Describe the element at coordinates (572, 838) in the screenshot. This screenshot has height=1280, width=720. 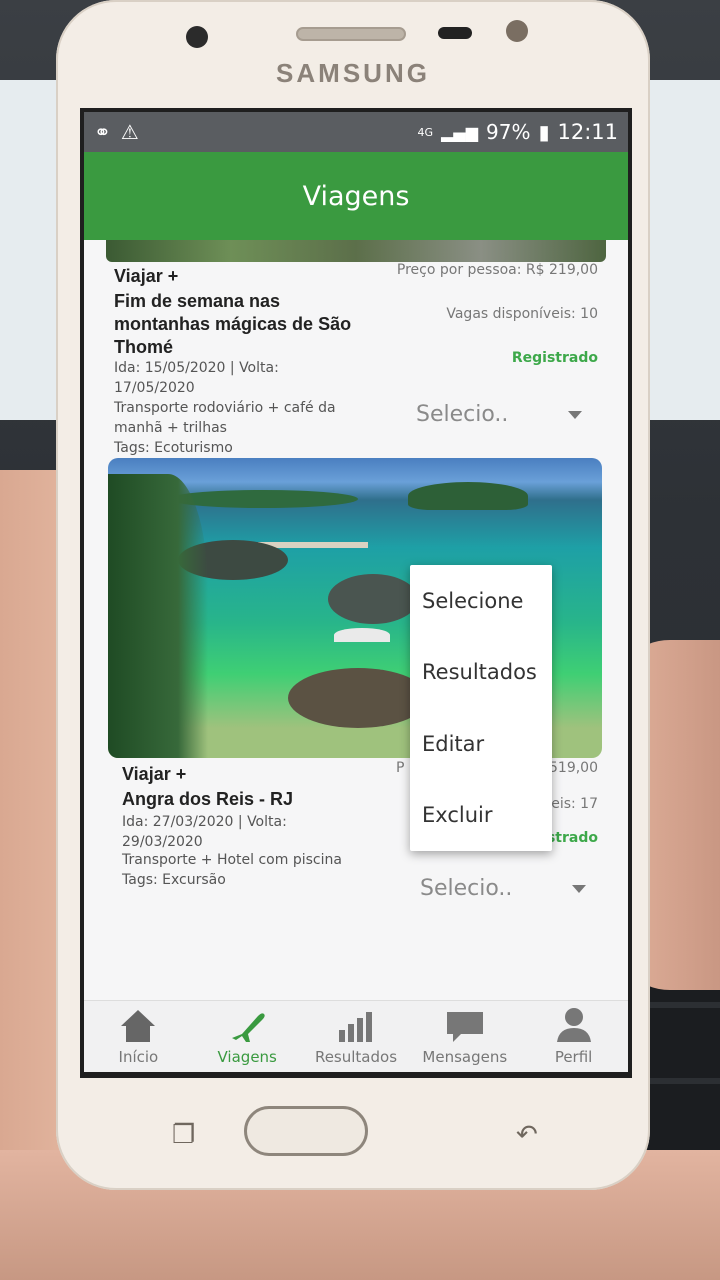
I see `status-badge: strado` at that location.